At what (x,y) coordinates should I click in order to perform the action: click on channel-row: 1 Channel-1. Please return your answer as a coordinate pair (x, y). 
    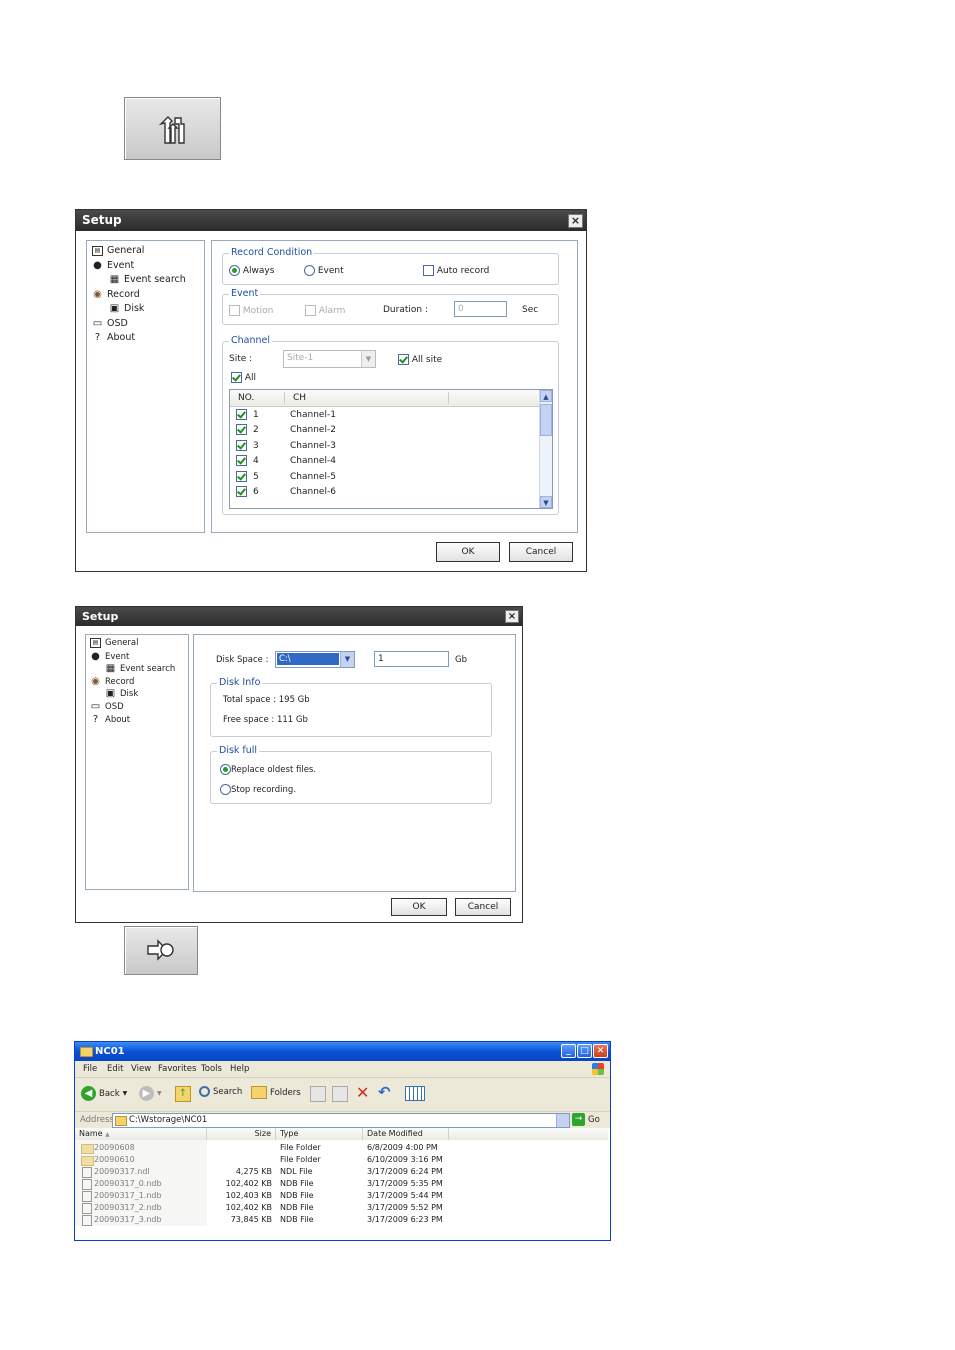
    Looking at the image, I should click on (286, 414).